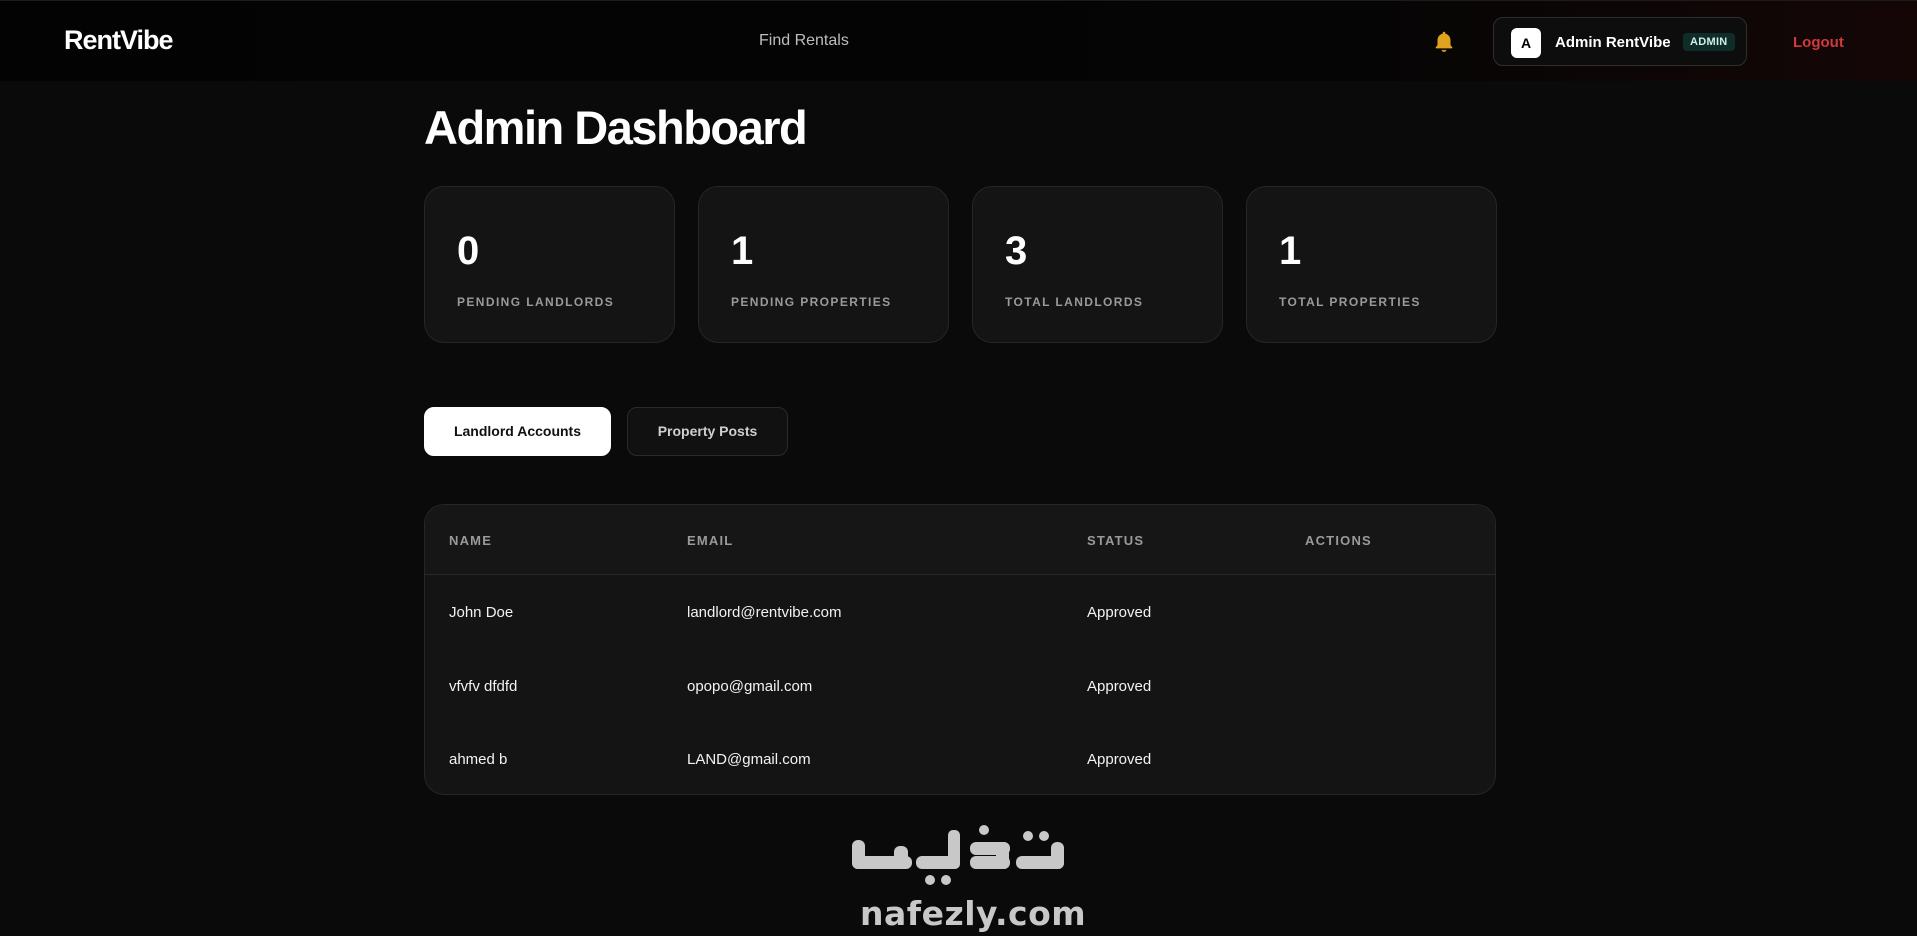 This screenshot has height=936, width=1917. I want to click on nafezly-watermark: nafezly.com, so click(966, 879).